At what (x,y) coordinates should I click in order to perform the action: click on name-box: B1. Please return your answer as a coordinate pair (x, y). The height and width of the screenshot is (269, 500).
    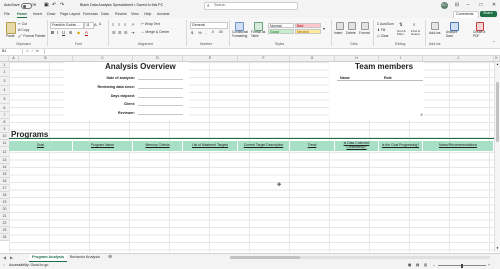
    Looking at the image, I should click on (11, 51).